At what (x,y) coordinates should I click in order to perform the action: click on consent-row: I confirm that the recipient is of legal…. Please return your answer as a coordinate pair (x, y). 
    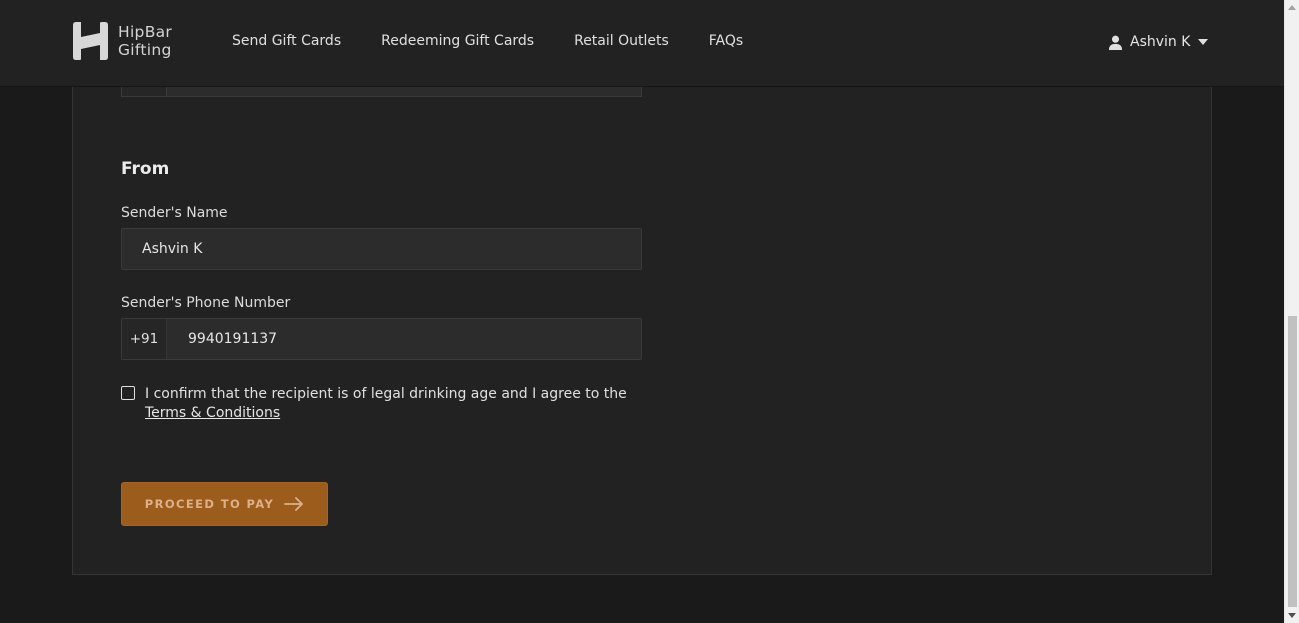
    Looking at the image, I should click on (381, 404).